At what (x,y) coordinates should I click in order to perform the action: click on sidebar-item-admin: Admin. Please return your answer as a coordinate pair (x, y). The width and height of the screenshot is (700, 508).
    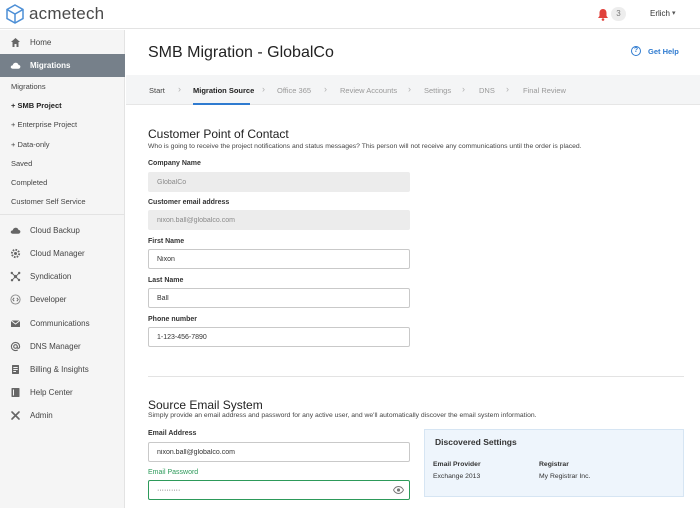
    Looking at the image, I should click on (62, 415).